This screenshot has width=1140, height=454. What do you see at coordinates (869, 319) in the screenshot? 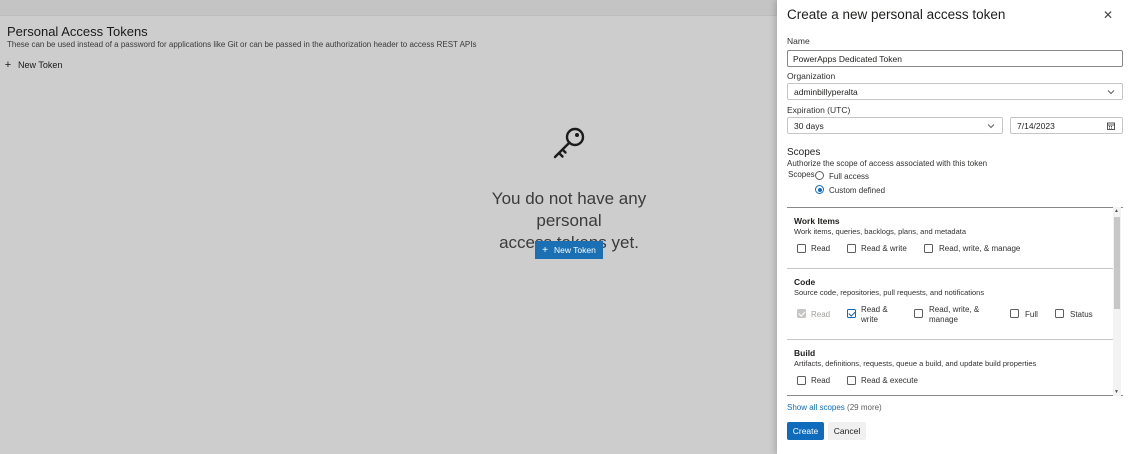
I see `checkbox-label-line: write` at bounding box center [869, 319].